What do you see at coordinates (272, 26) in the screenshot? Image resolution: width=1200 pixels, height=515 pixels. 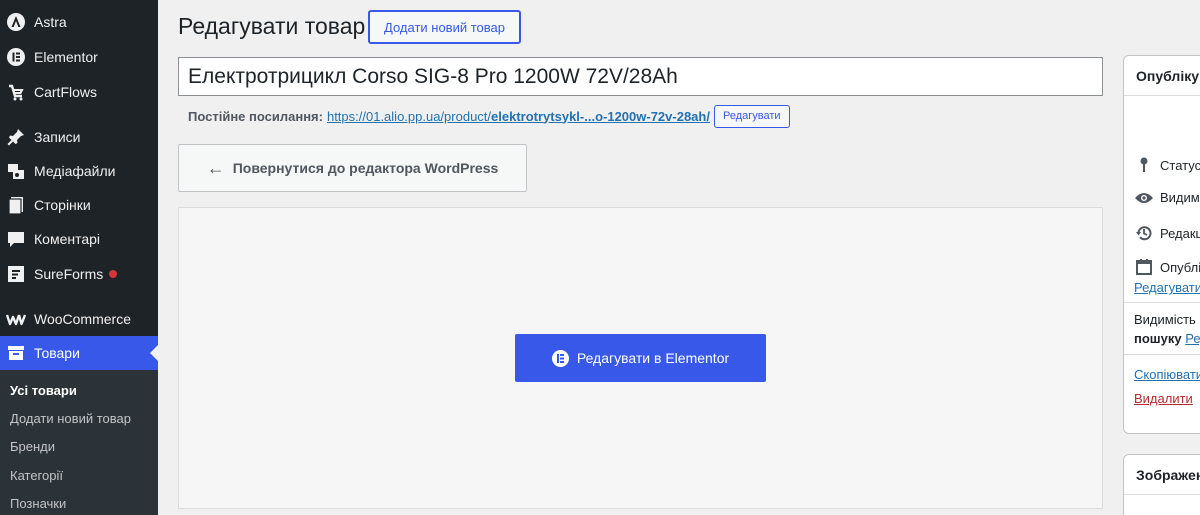 I see `page-title: Редагувати товар` at bounding box center [272, 26].